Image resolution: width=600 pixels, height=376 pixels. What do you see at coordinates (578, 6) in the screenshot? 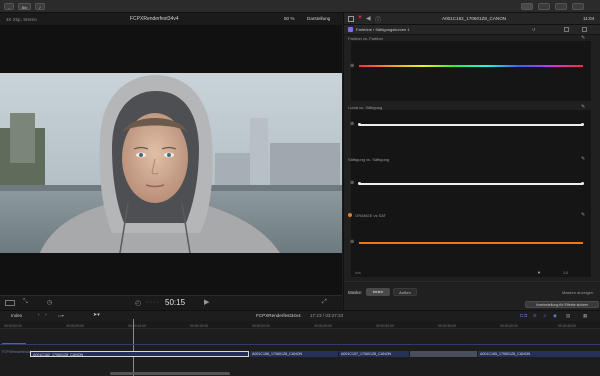
I see `share-button` at bounding box center [578, 6].